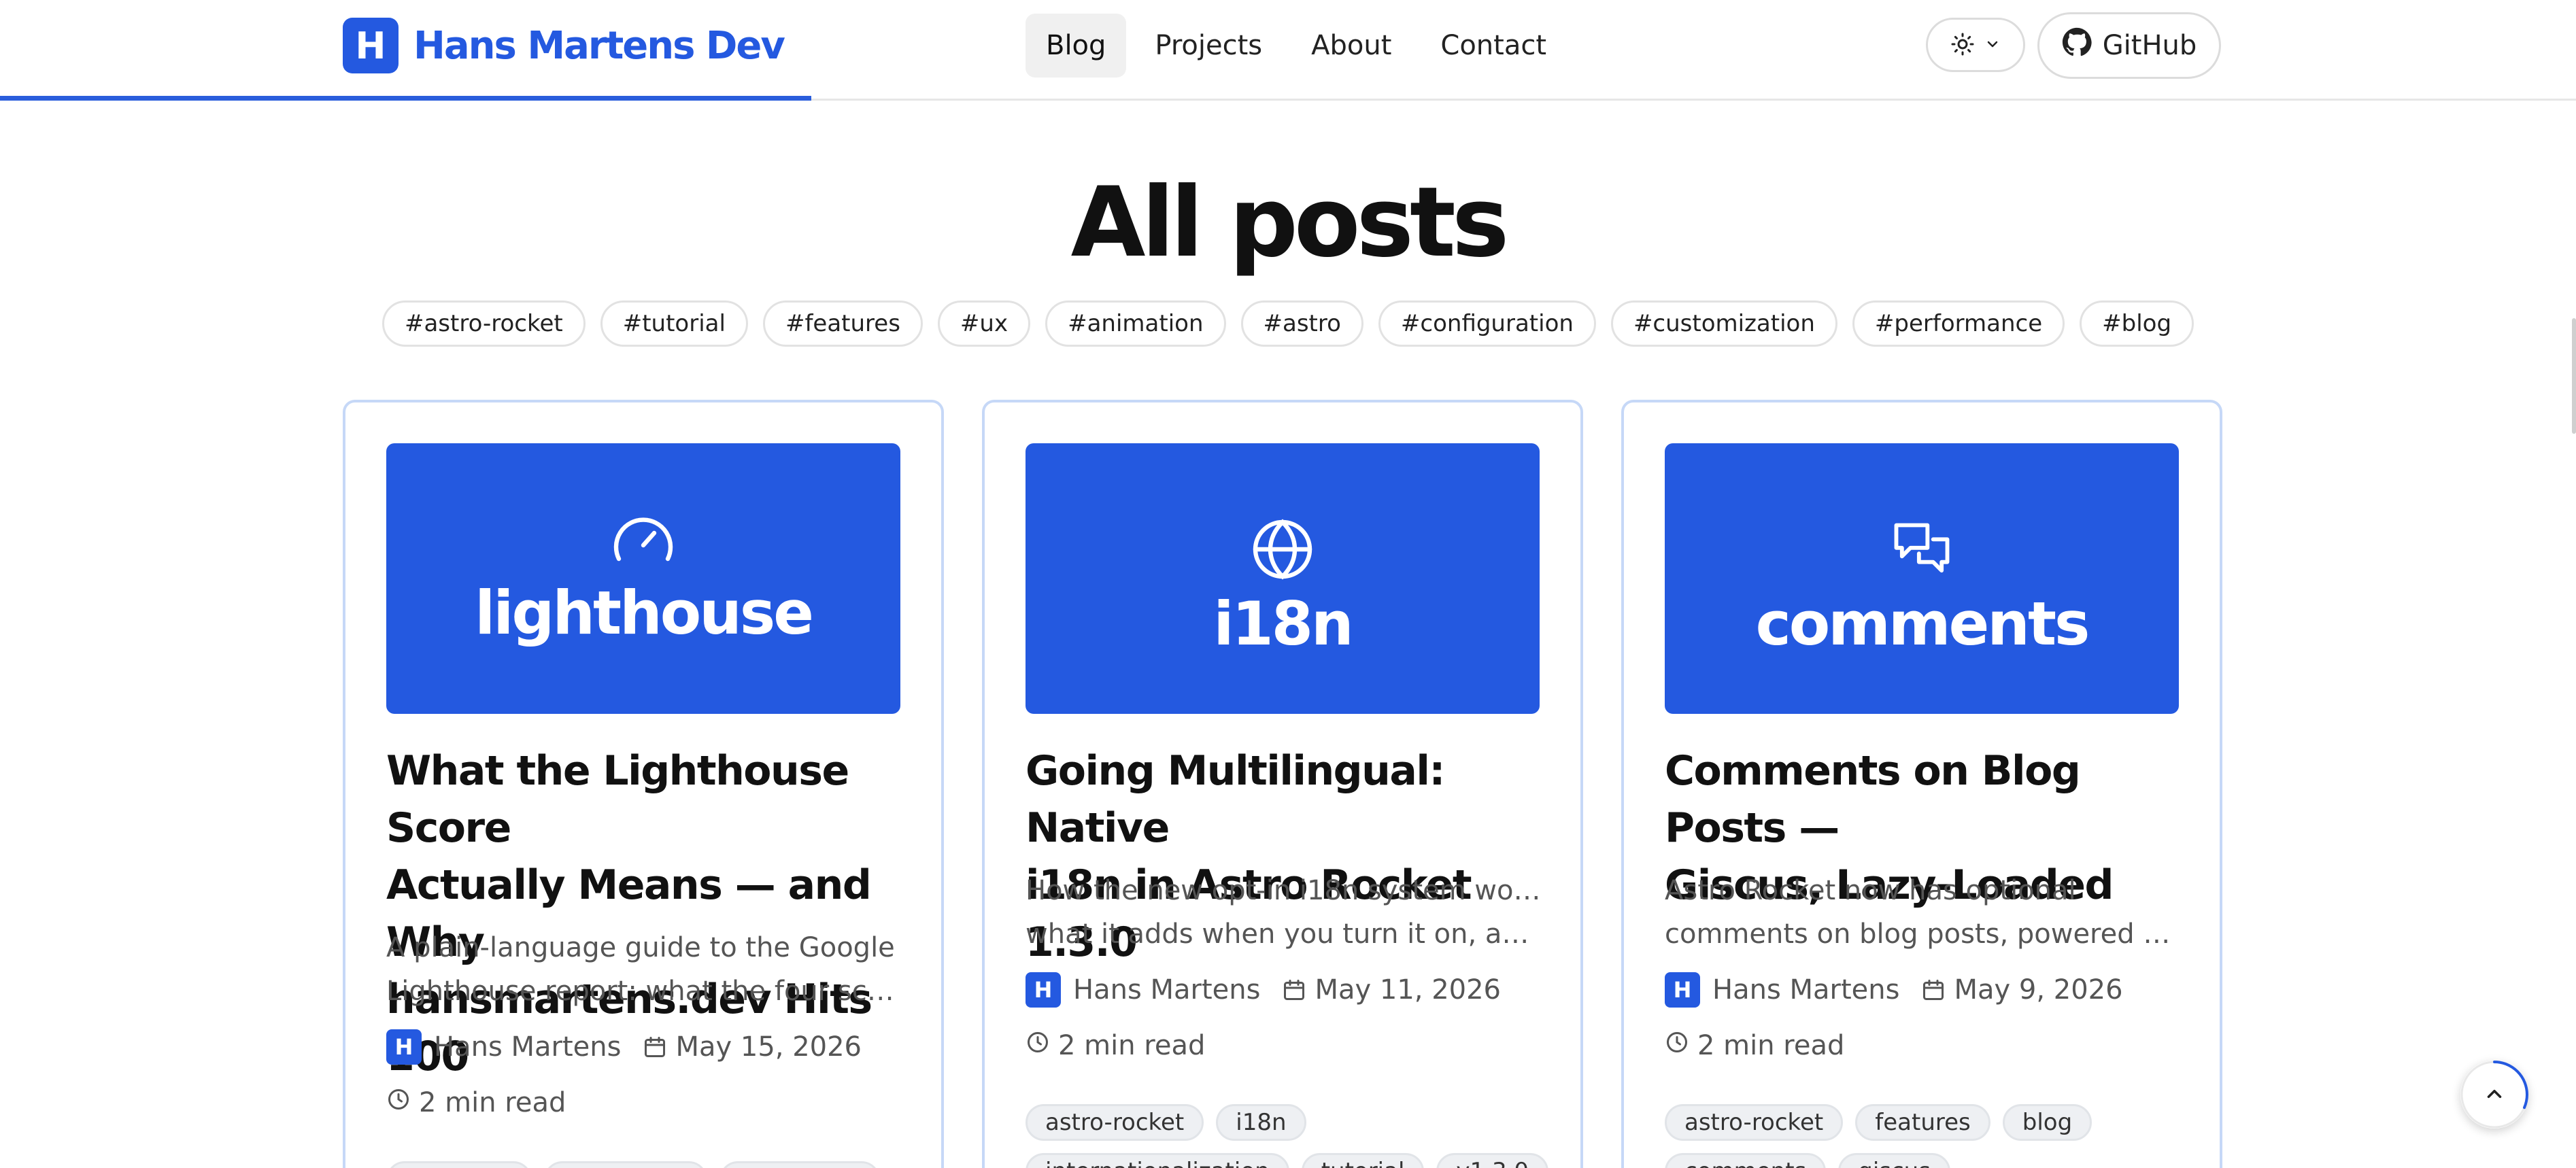 The image size is (2576, 1168). What do you see at coordinates (1922, 551) in the screenshot?
I see `chat-bubbles-icon` at bounding box center [1922, 551].